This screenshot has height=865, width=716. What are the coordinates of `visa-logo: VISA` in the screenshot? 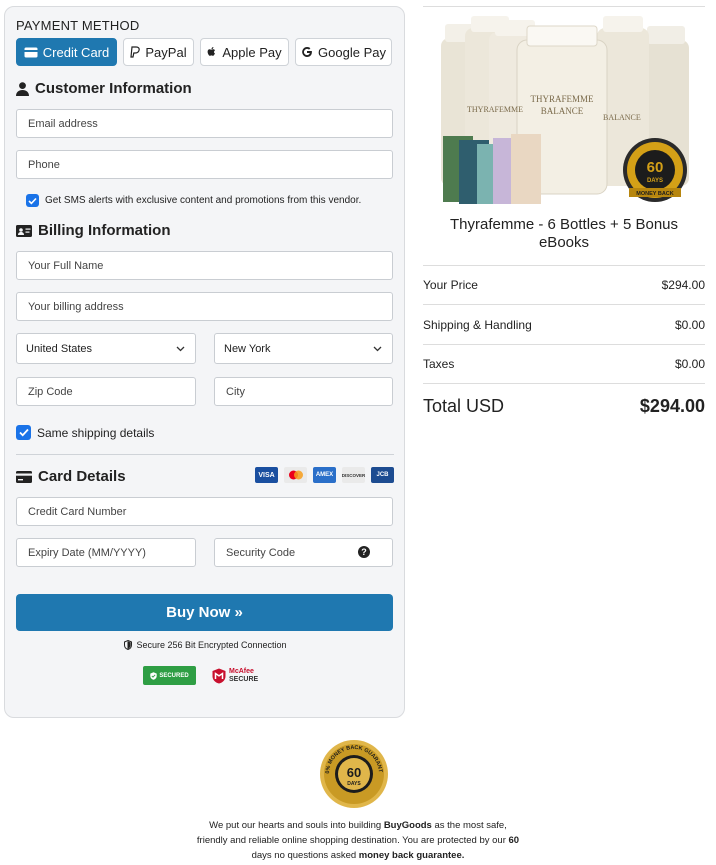 It's located at (266, 475).